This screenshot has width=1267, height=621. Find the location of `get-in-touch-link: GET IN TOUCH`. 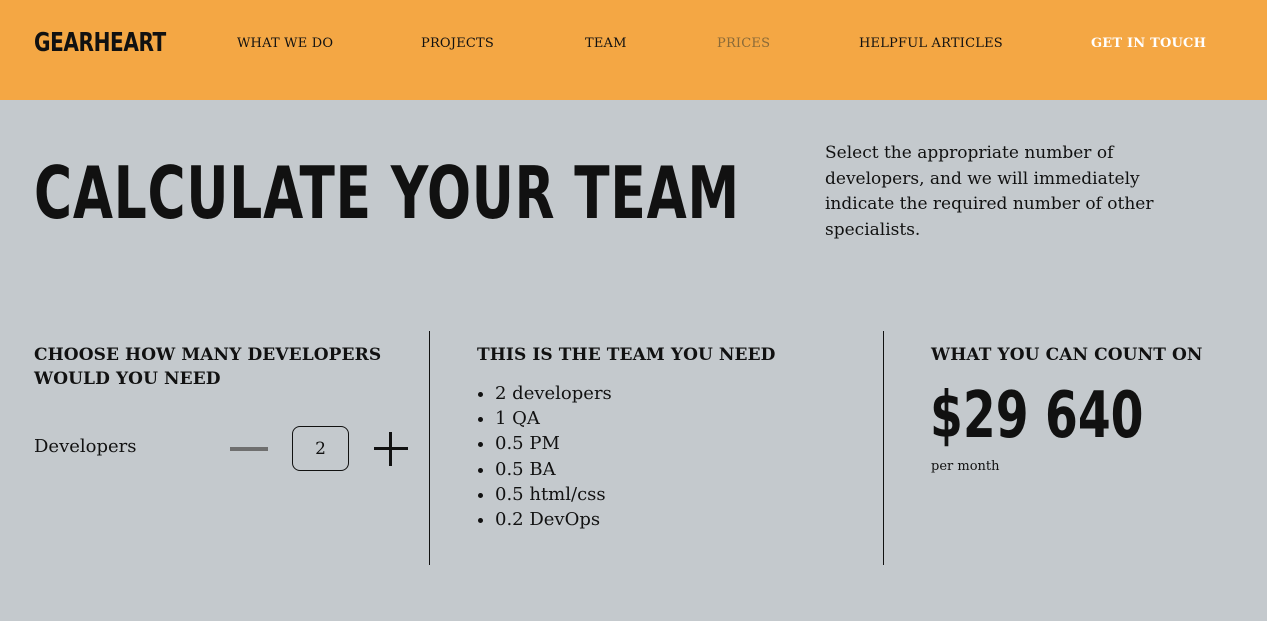

get-in-touch-link: GET IN TOUCH is located at coordinates (1148, 43).